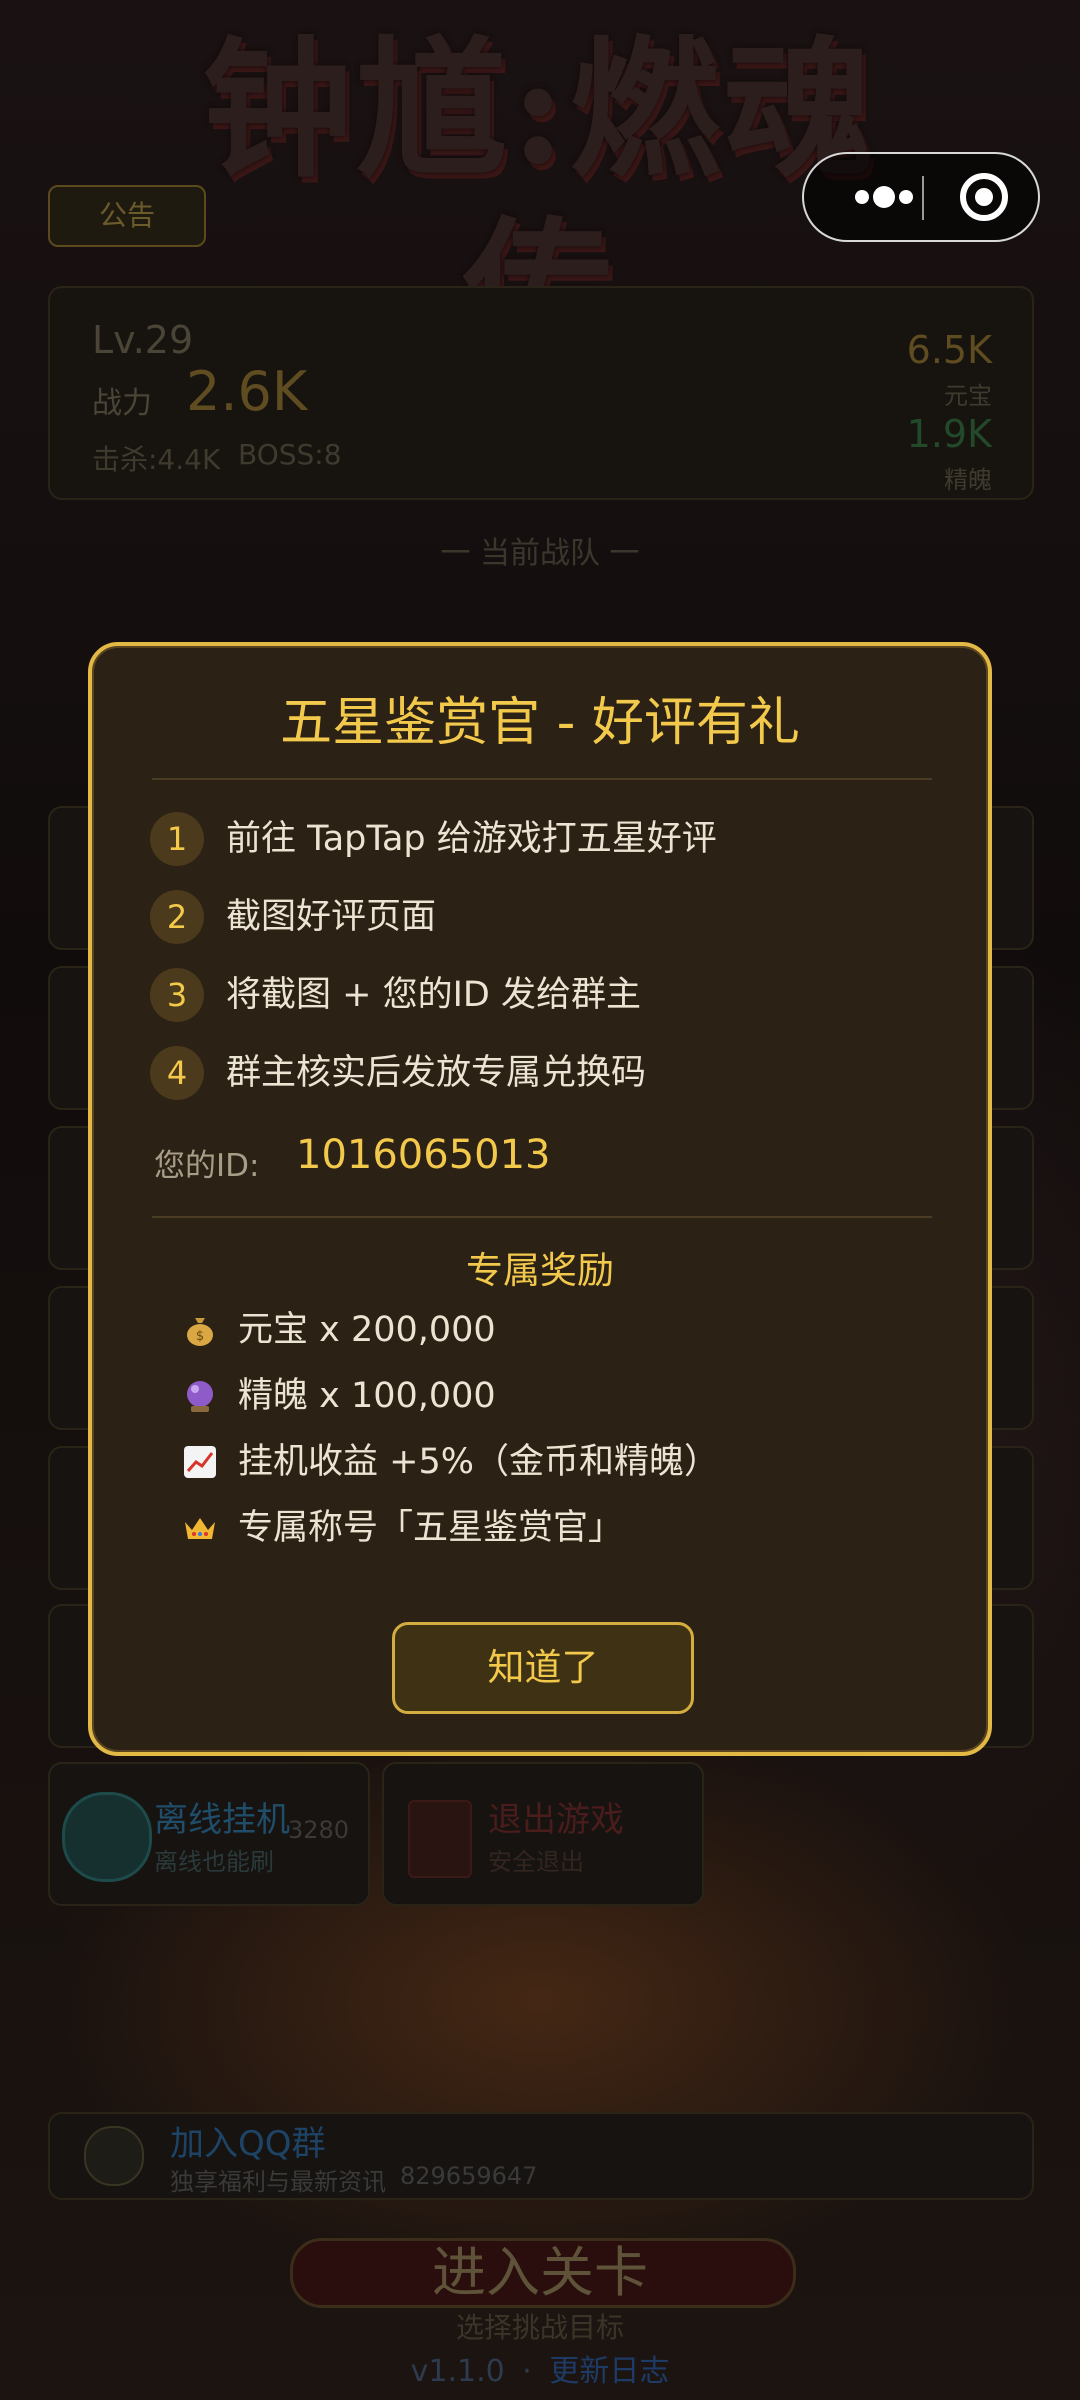 Image resolution: width=1080 pixels, height=2400 pixels. Describe the element at coordinates (177, 839) in the screenshot. I see `step-number: 1` at that location.